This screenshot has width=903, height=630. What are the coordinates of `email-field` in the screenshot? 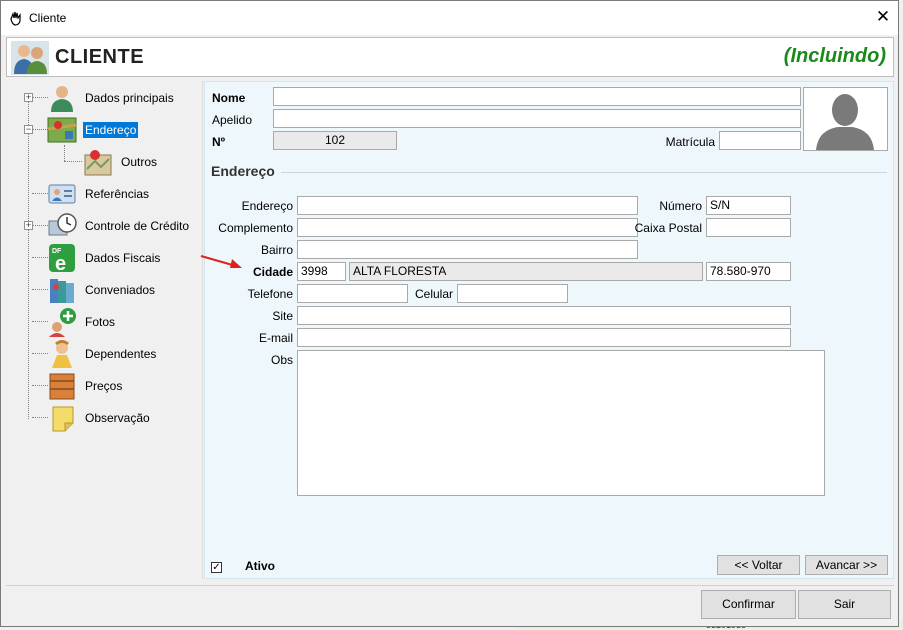 It's located at (544, 337).